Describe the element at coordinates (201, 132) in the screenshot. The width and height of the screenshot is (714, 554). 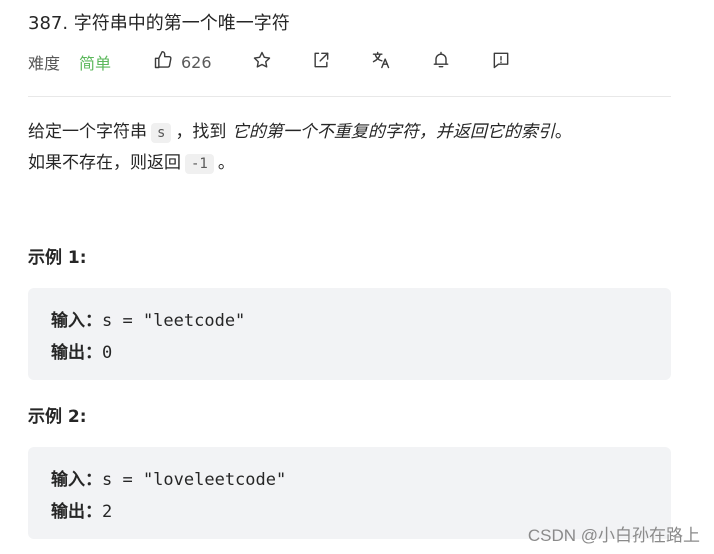
I see `desc-text: ，找到` at that location.